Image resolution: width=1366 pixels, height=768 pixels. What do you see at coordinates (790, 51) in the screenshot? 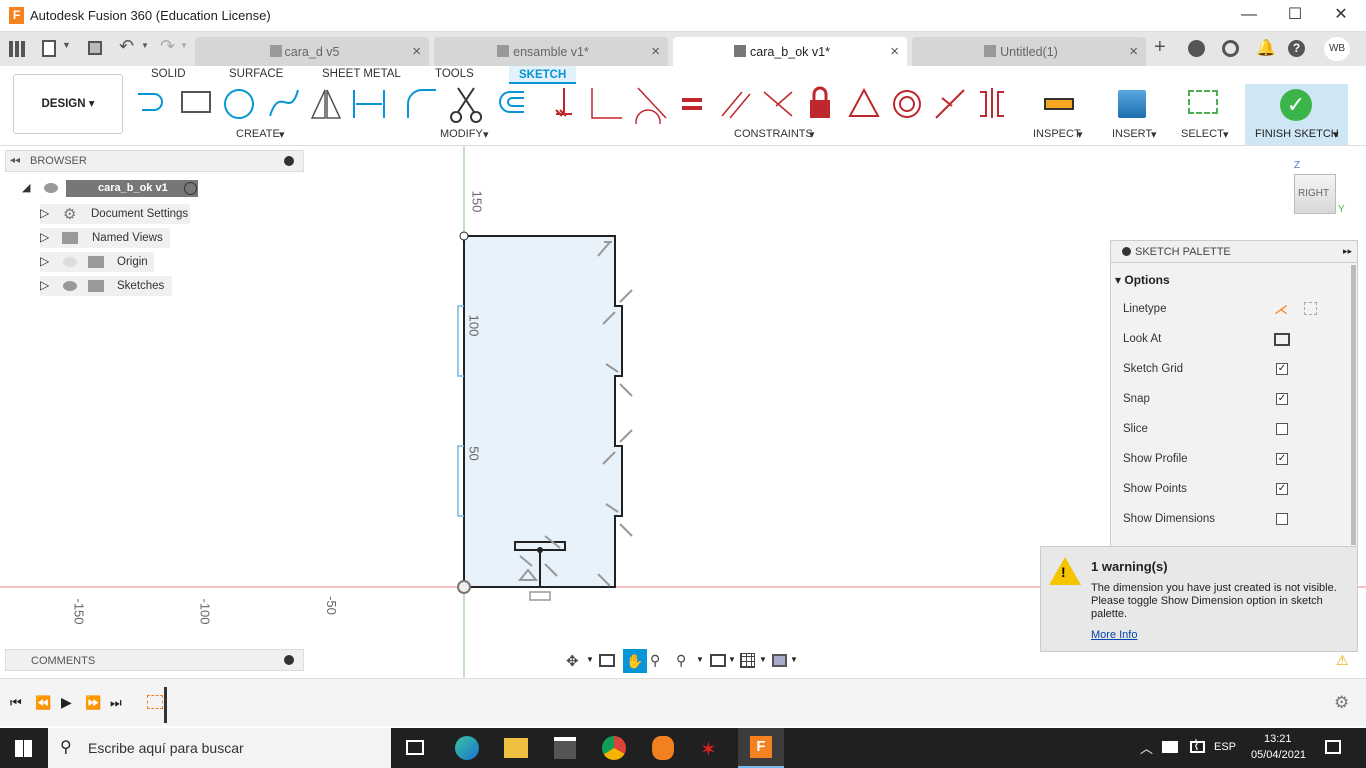
I see `tab-cara-b-ok: cara_b_ok v1* ×` at bounding box center [790, 51].